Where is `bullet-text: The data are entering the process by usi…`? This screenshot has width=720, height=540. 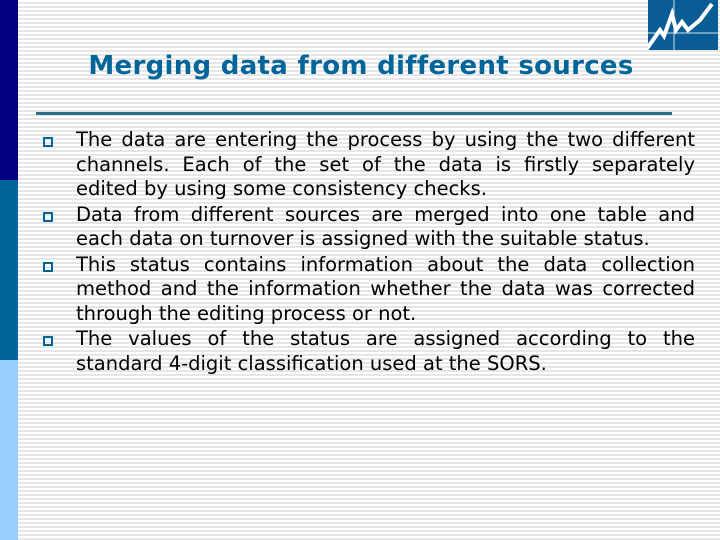 bullet-text: The data are entering the process by usi… is located at coordinates (385, 164).